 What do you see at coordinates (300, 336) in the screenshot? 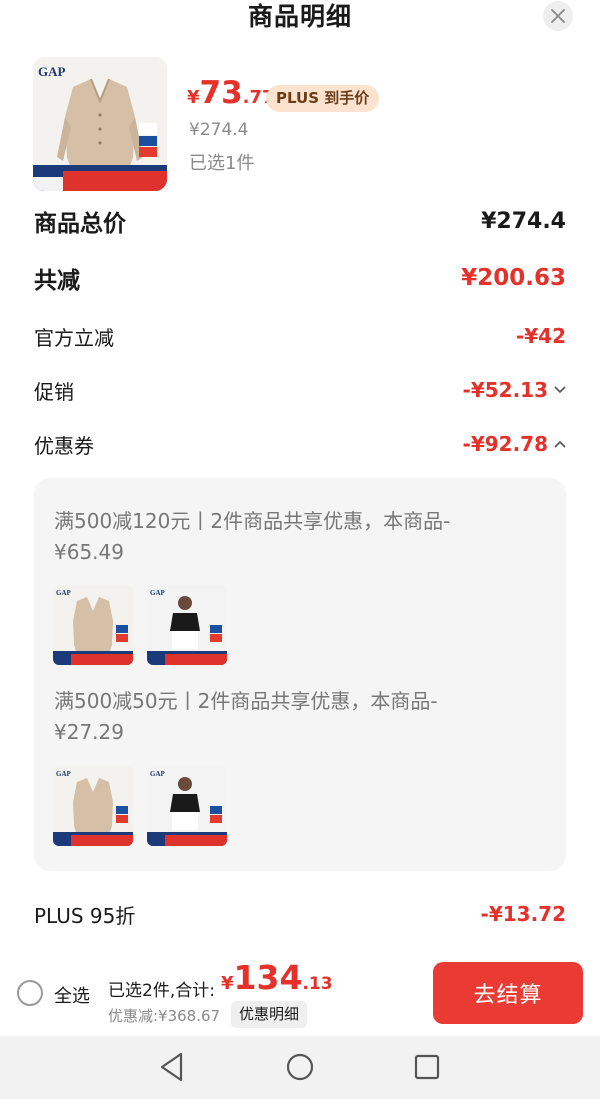
I see `official-row: 官方立减 -¥42` at bounding box center [300, 336].